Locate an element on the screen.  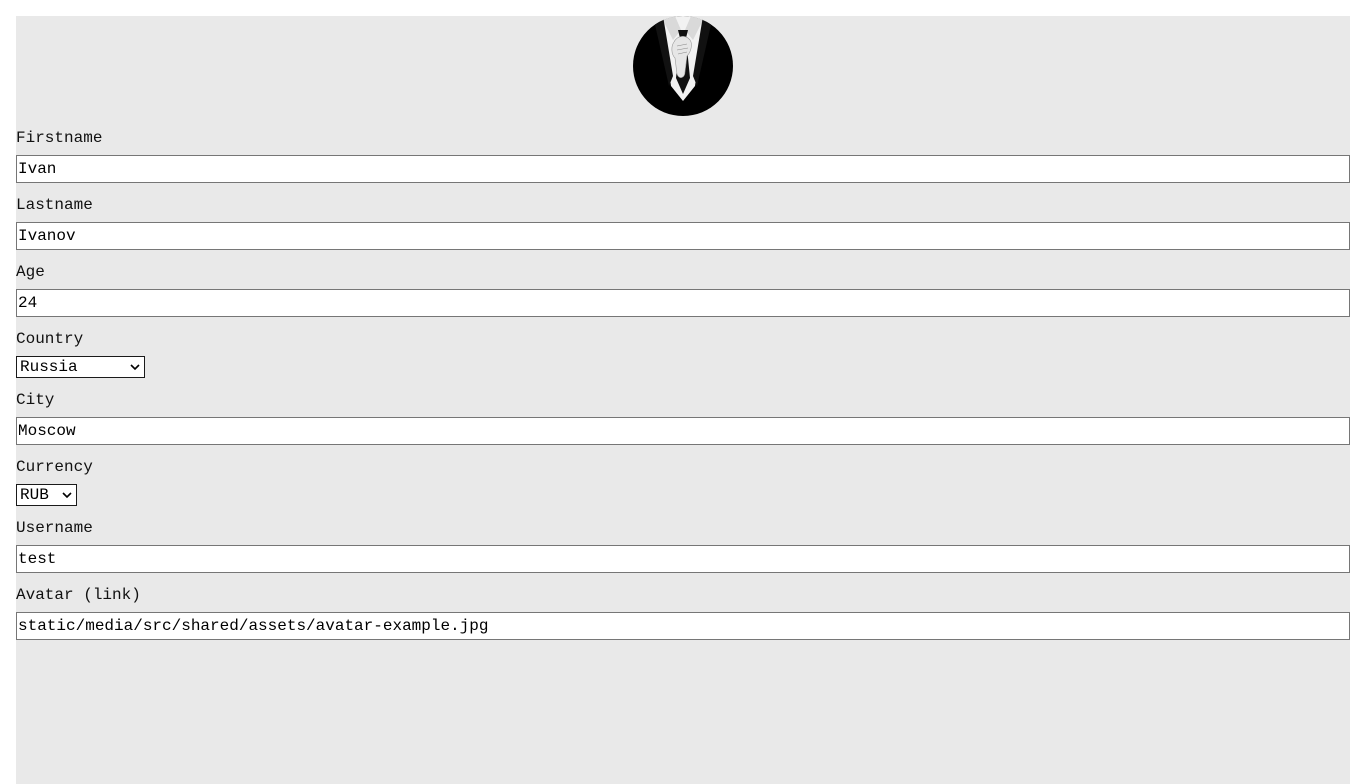
avatar-link-label: Avatar (link) is located at coordinates (78, 595).